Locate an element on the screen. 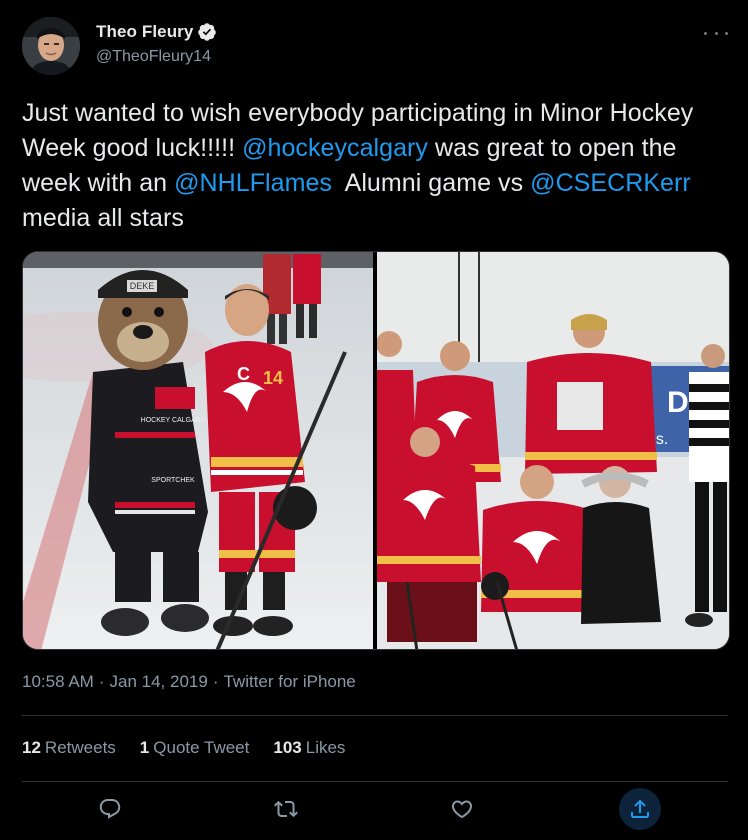 Image resolution: width=748 pixels, height=840 pixels. avatar is located at coordinates (51, 46).